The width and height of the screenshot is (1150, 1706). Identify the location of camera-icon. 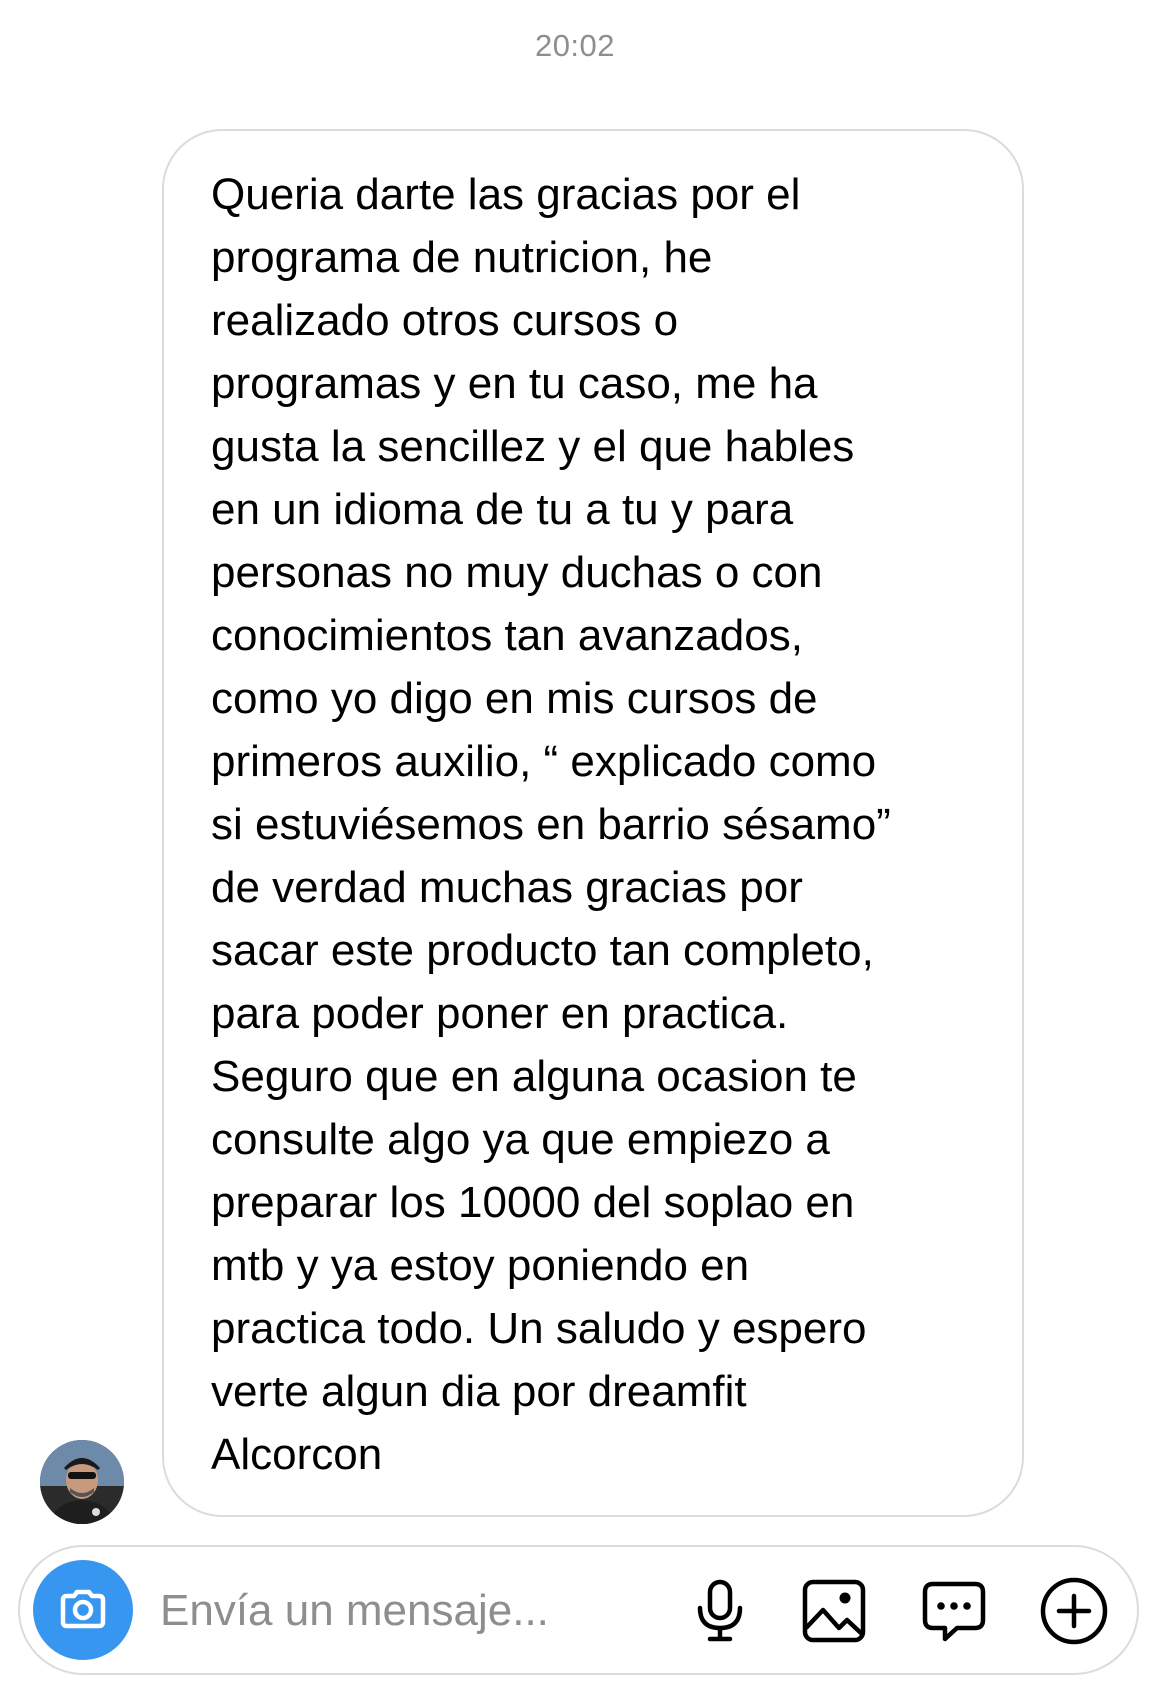
(83, 1609).